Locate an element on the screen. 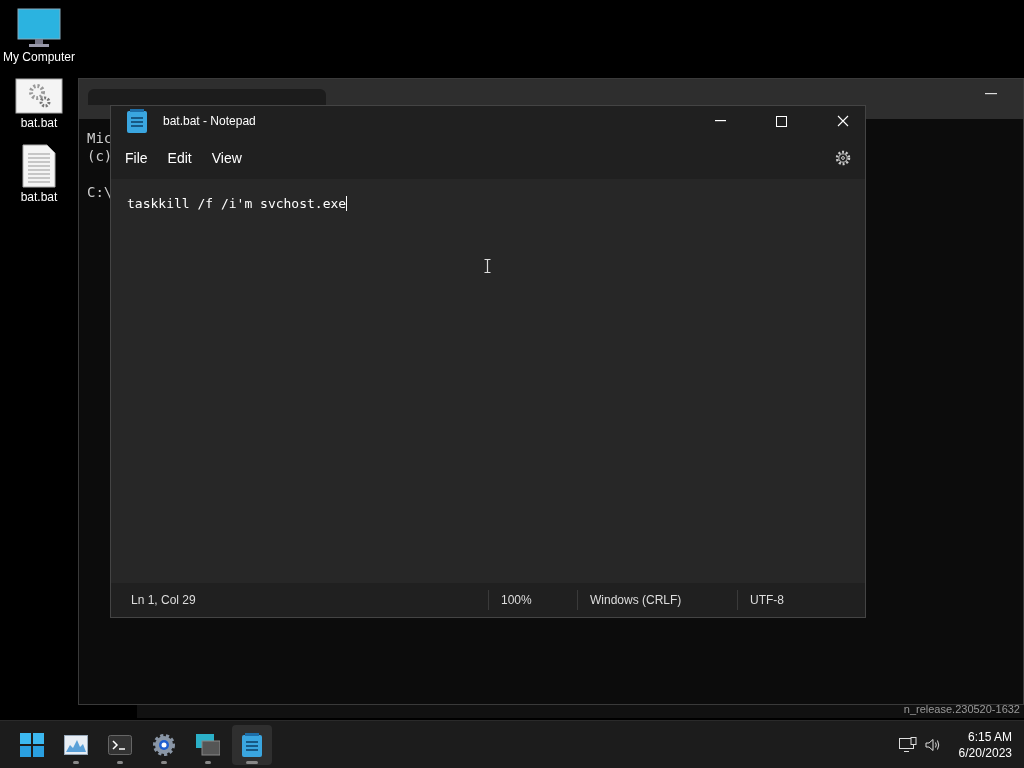 The height and width of the screenshot is (768, 1024). close-icon is located at coordinates (842, 121).